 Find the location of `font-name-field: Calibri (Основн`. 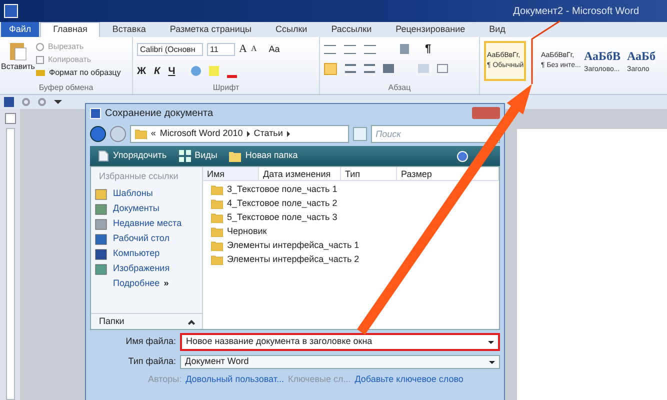

font-name-field: Calibri (Основн is located at coordinates (170, 49).